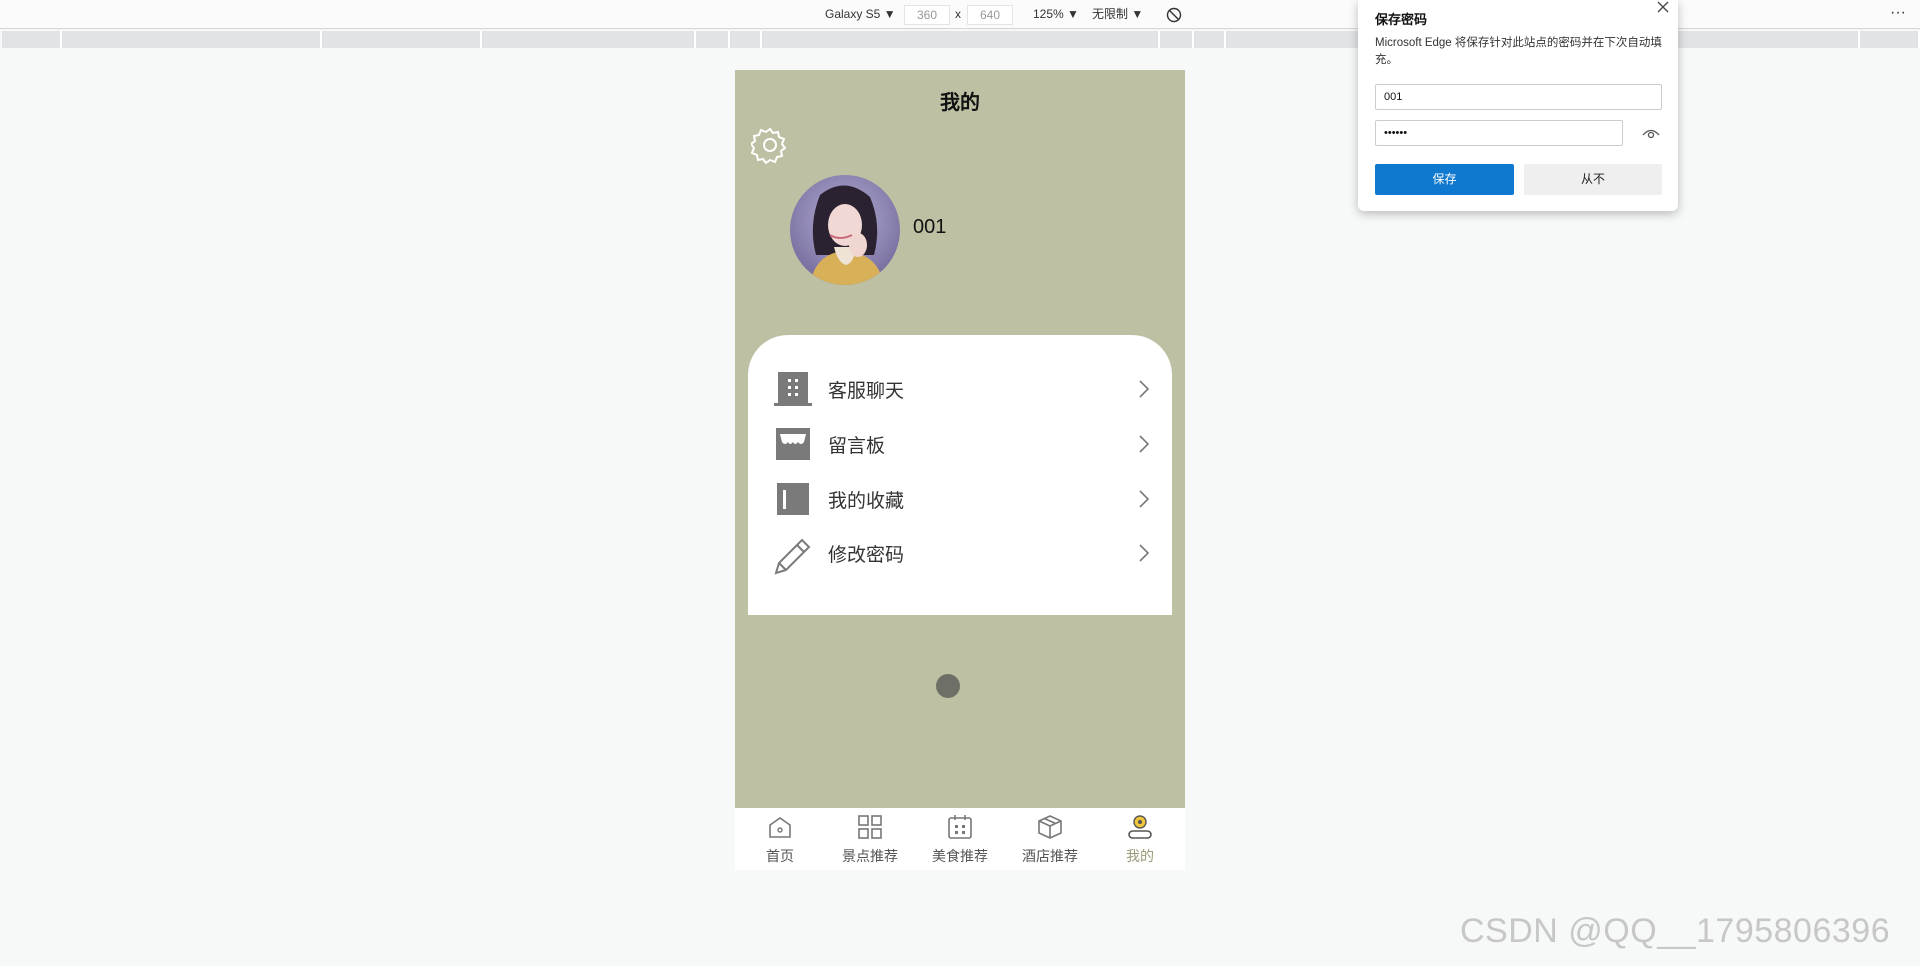 The width and height of the screenshot is (1920, 966). What do you see at coordinates (1140, 856) in the screenshot?
I see `tab-label: 我的` at bounding box center [1140, 856].